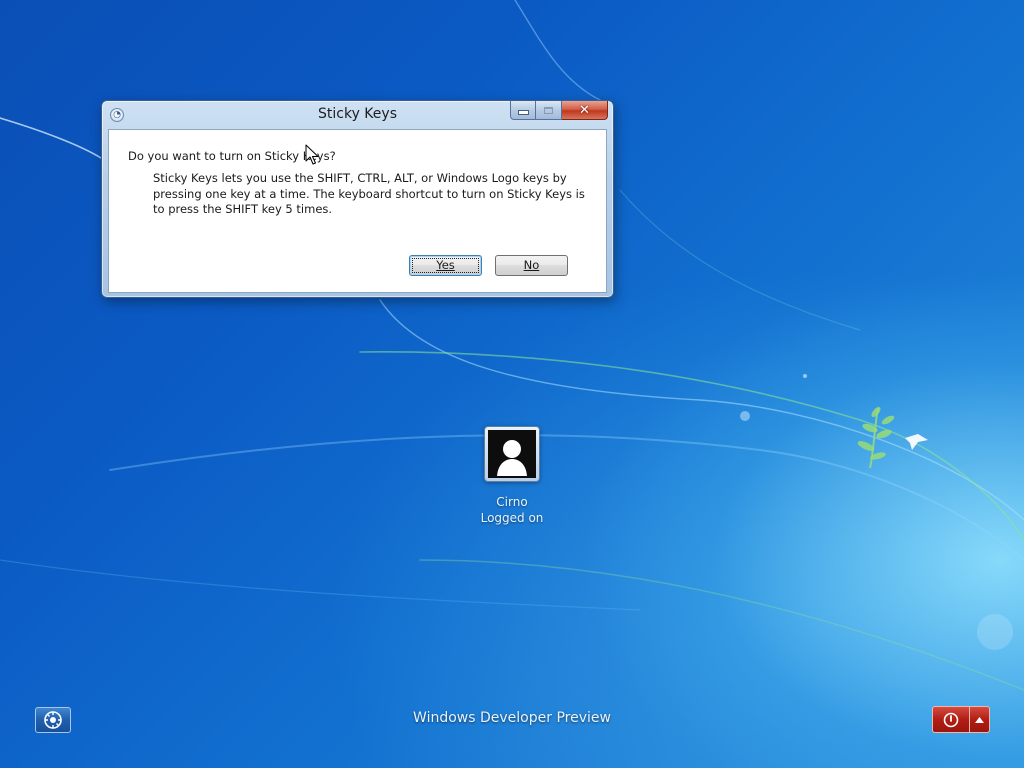  I want to click on minimize-button, so click(523, 110).